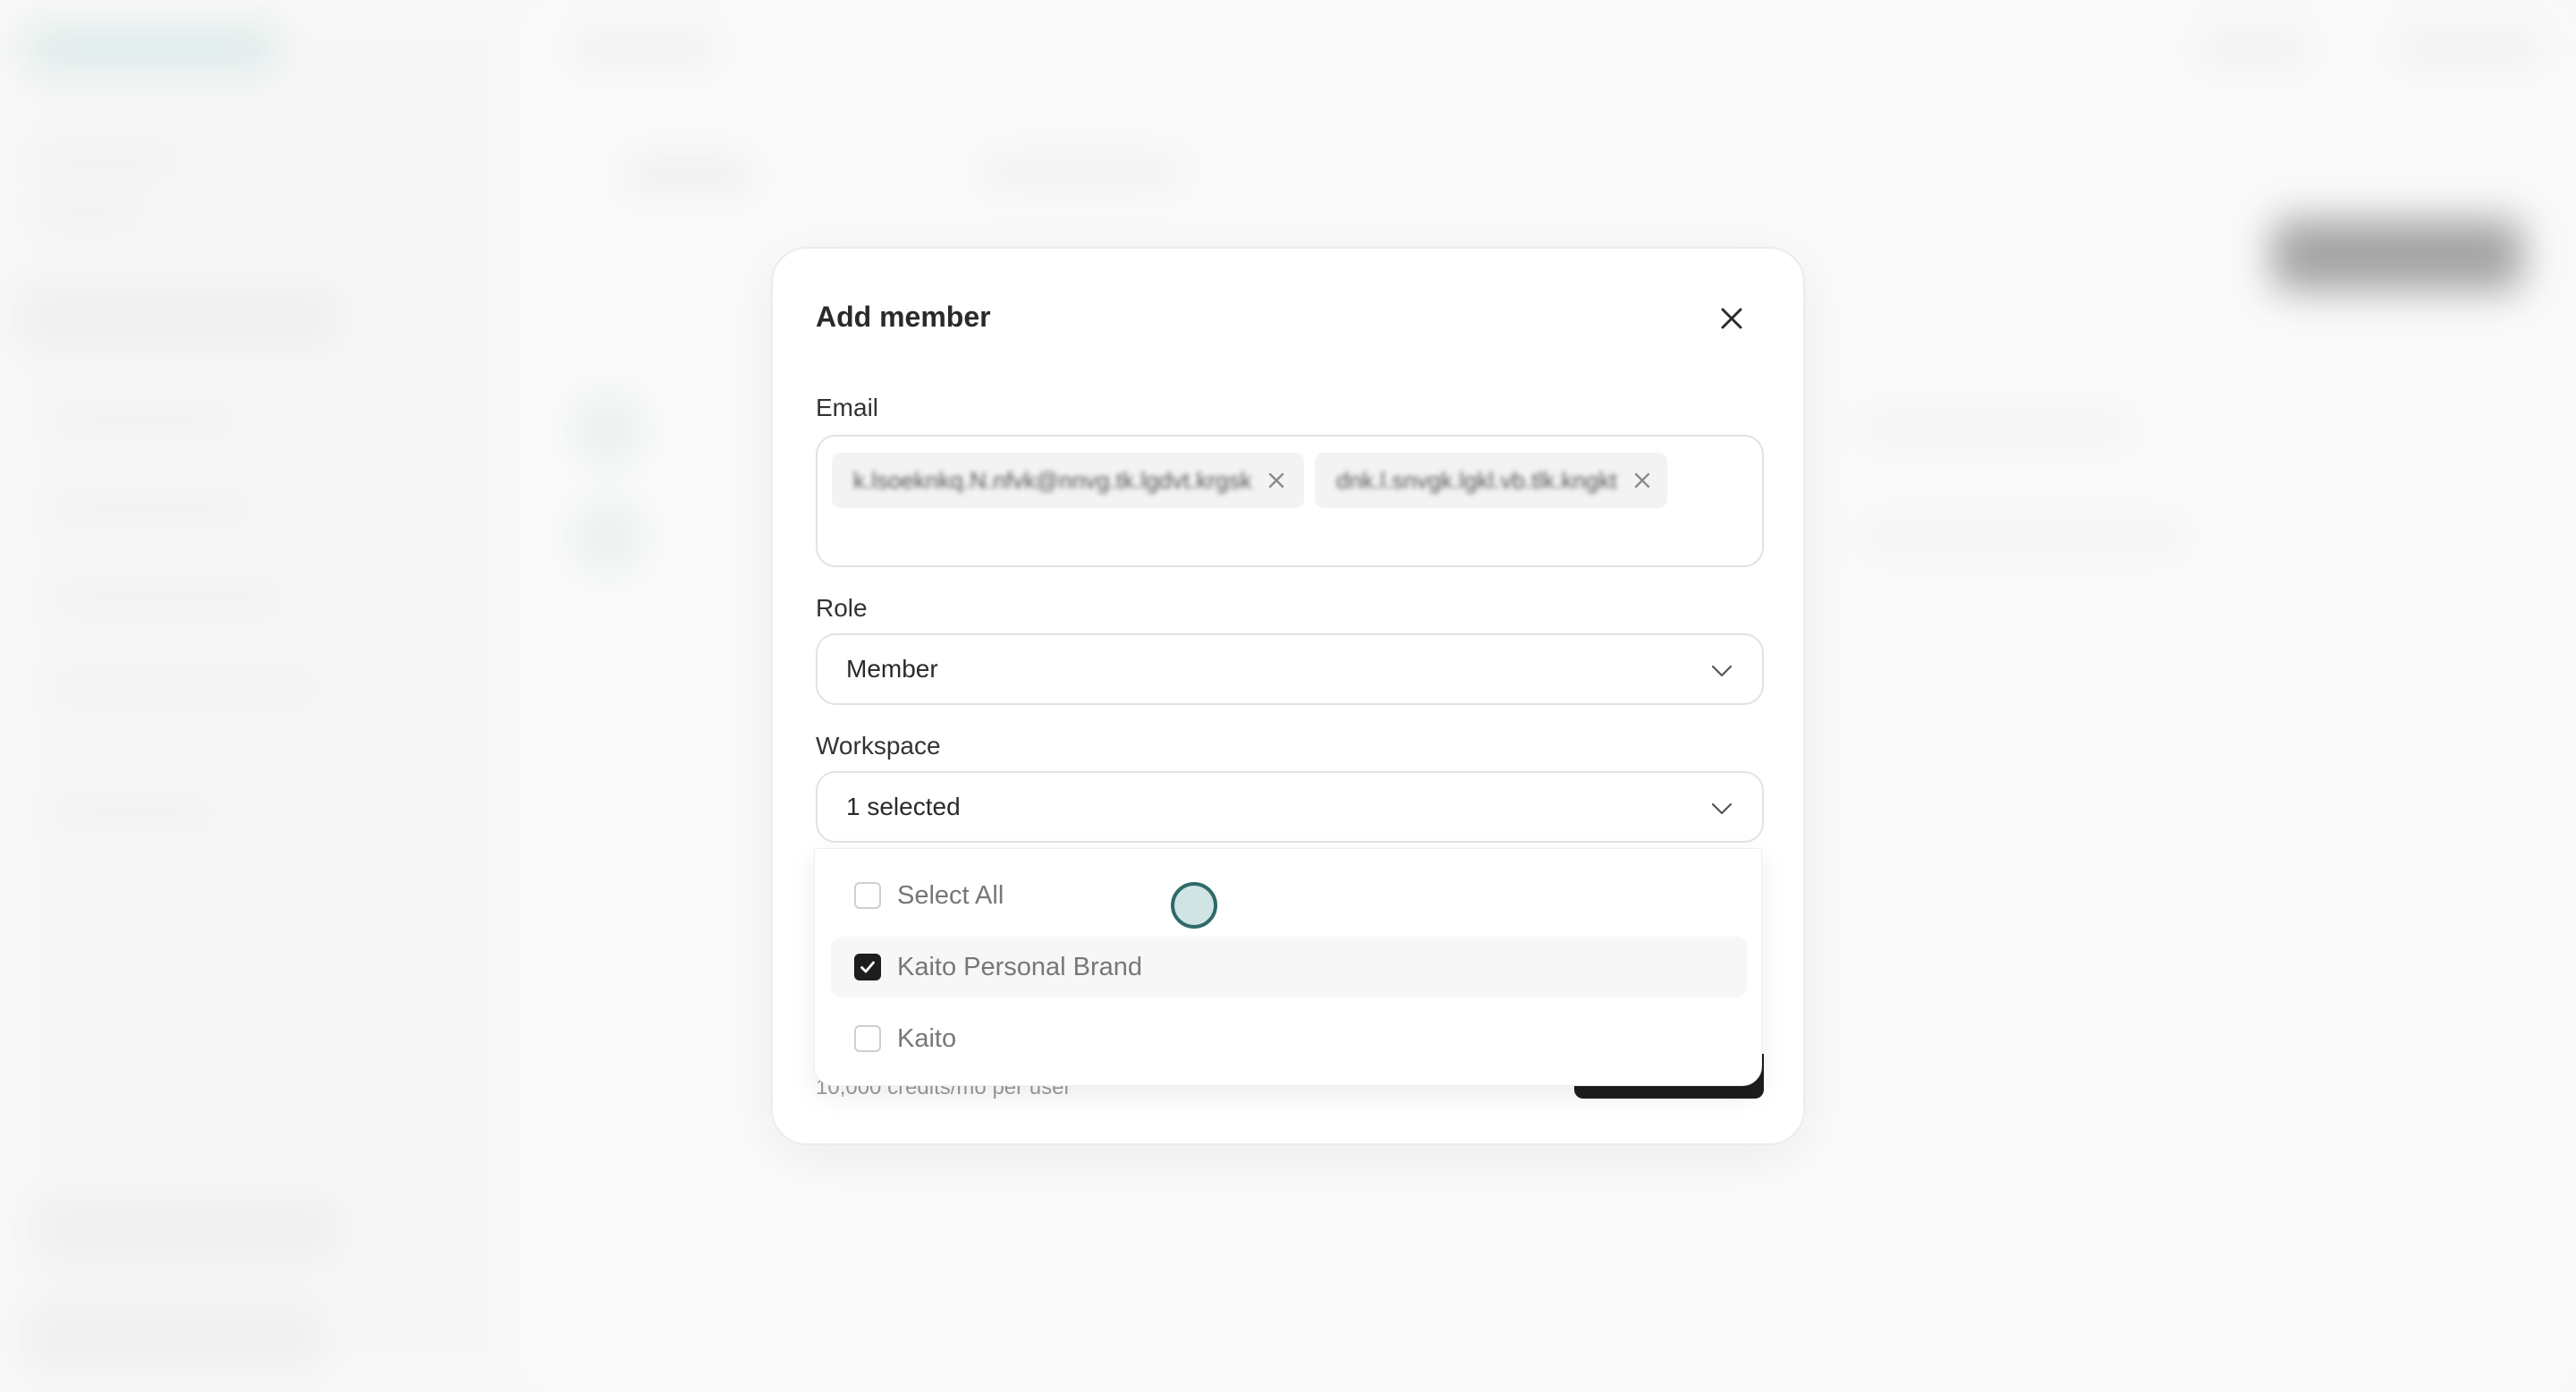  Describe the element at coordinates (1194, 905) in the screenshot. I see `mouse-cursor` at that location.